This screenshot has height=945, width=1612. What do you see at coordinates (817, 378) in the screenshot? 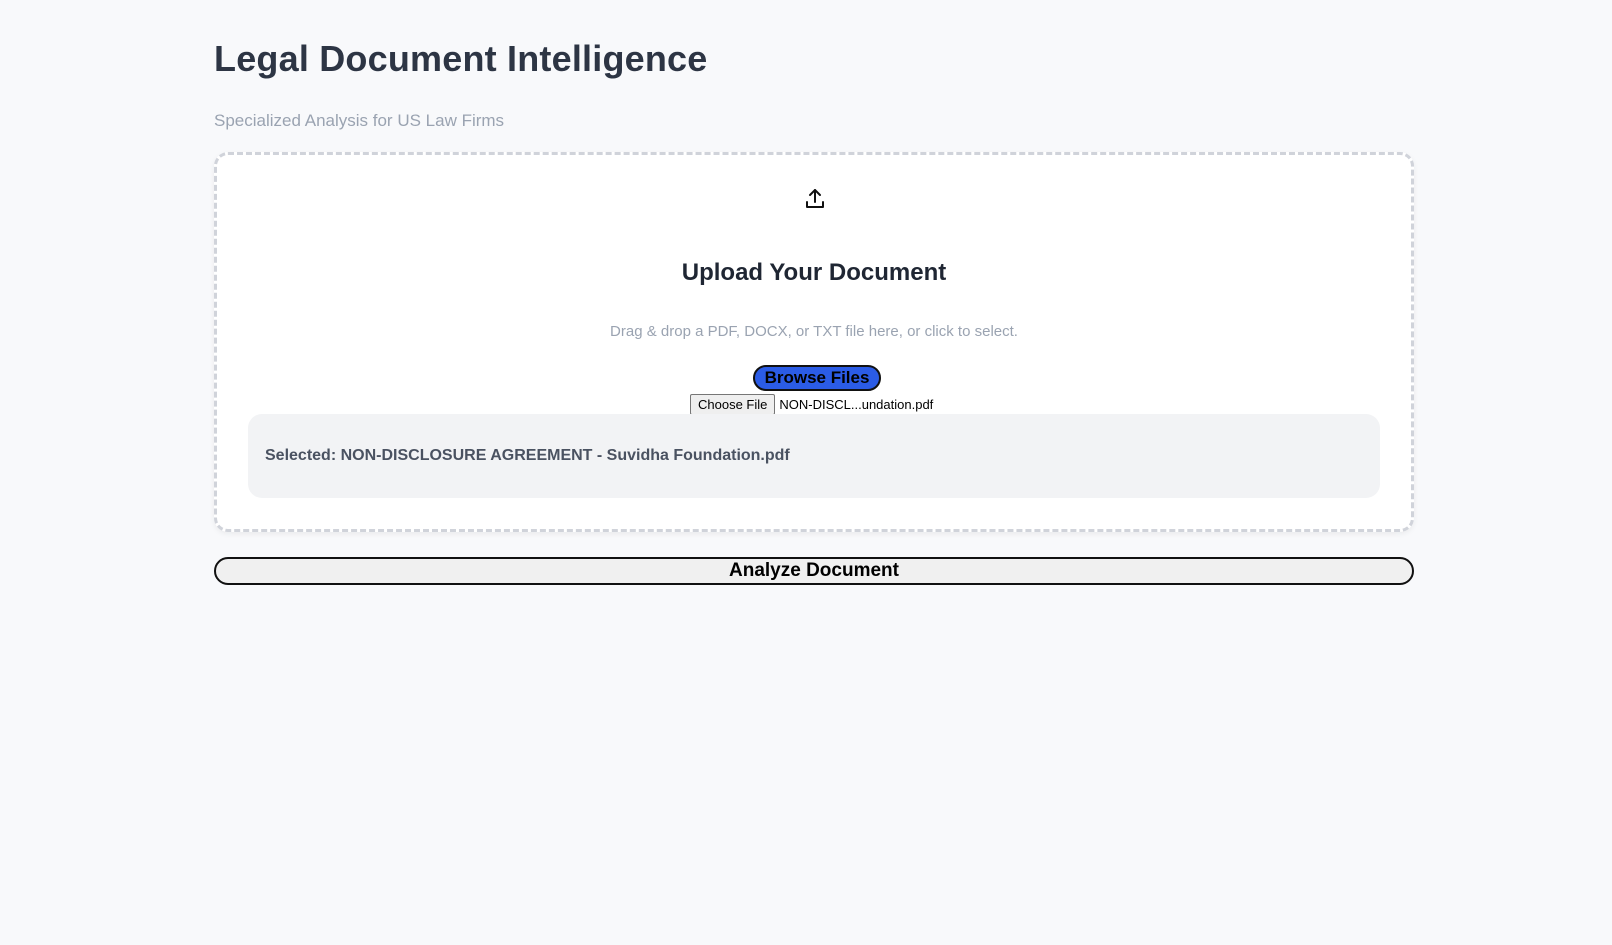
I see `browse-files-button: Browse Files` at bounding box center [817, 378].